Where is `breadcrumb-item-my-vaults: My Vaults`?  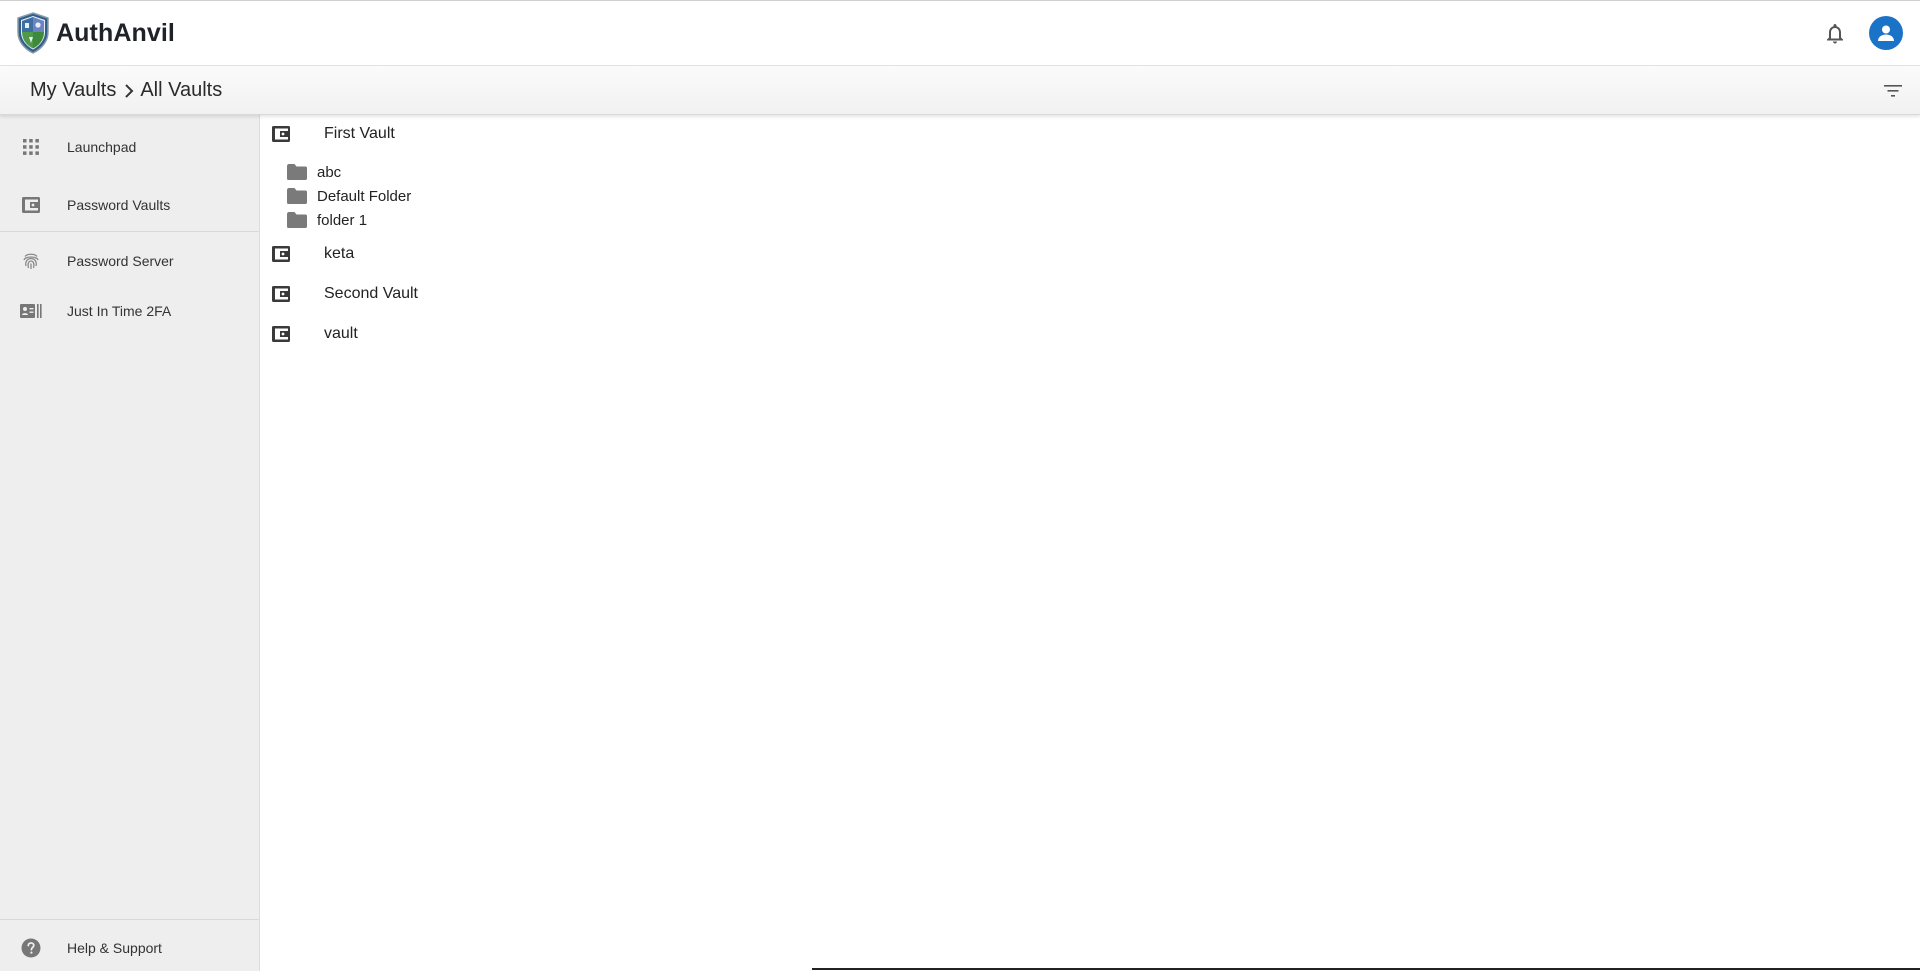 breadcrumb-item-my-vaults: My Vaults is located at coordinates (73, 90).